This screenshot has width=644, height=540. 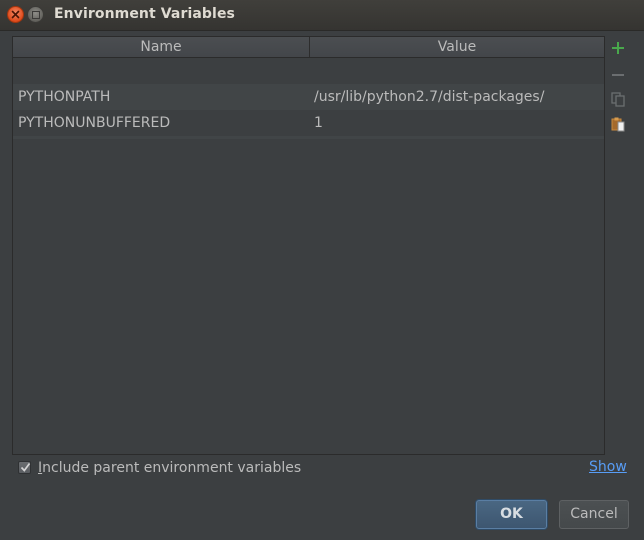 I want to click on table-side-toolbar, so click(x=619, y=245).